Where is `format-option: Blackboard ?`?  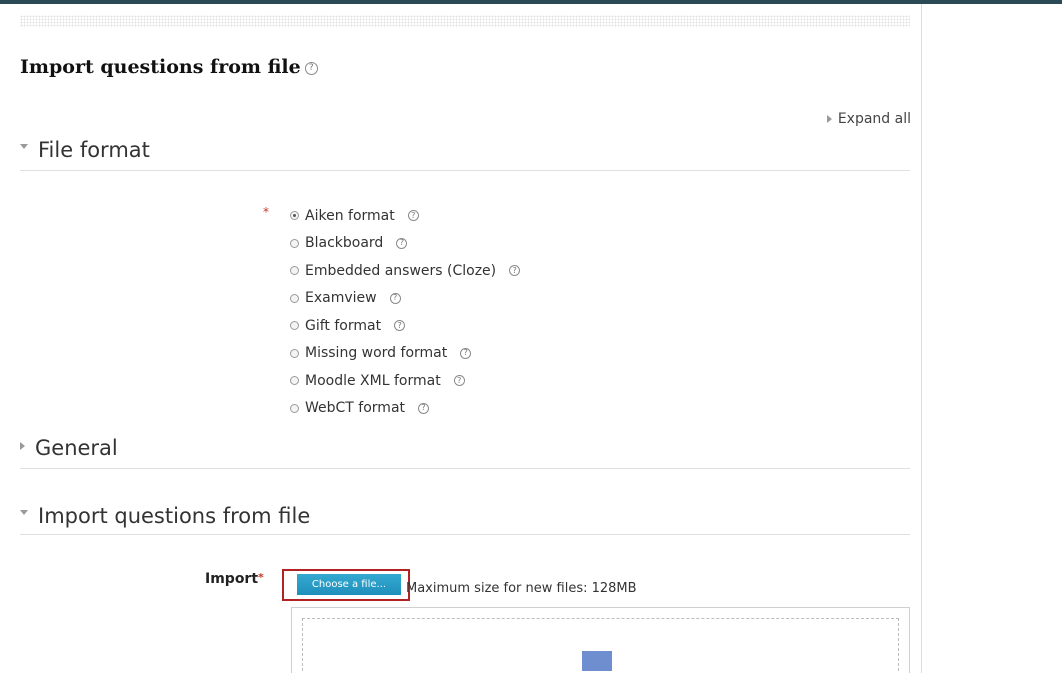 format-option: Blackboard ? is located at coordinates (405, 244).